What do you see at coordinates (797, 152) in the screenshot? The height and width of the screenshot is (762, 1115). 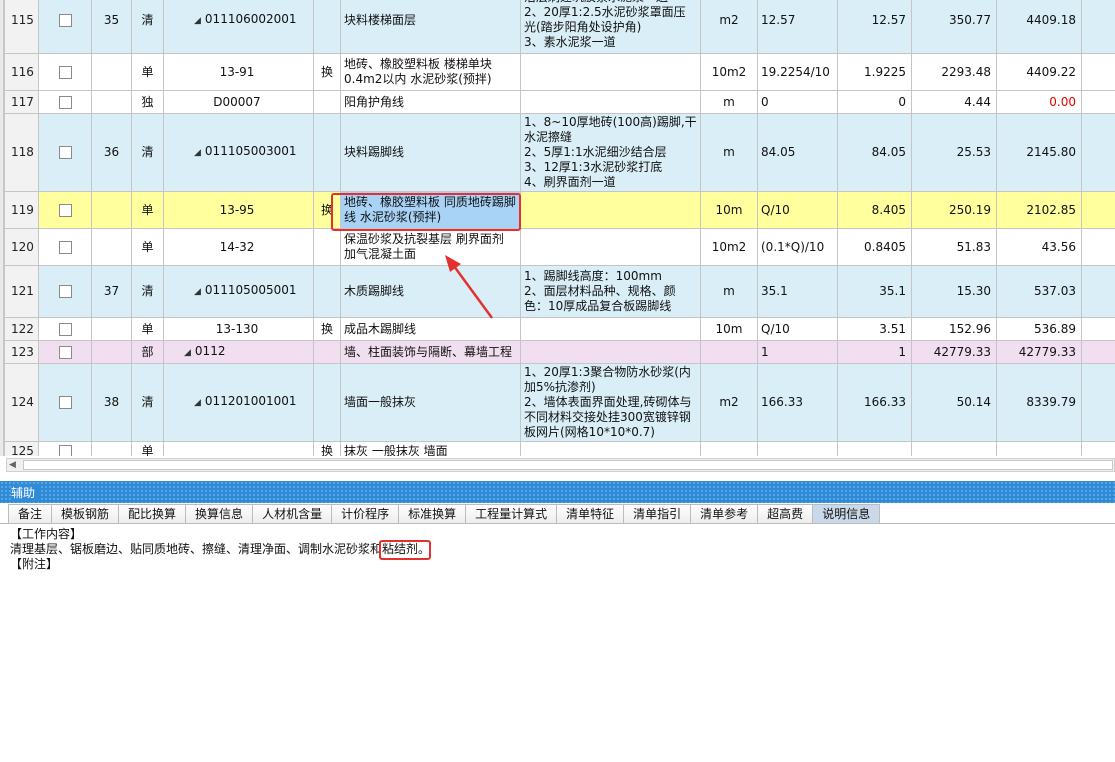 I see `expr-cell: 84.05` at bounding box center [797, 152].